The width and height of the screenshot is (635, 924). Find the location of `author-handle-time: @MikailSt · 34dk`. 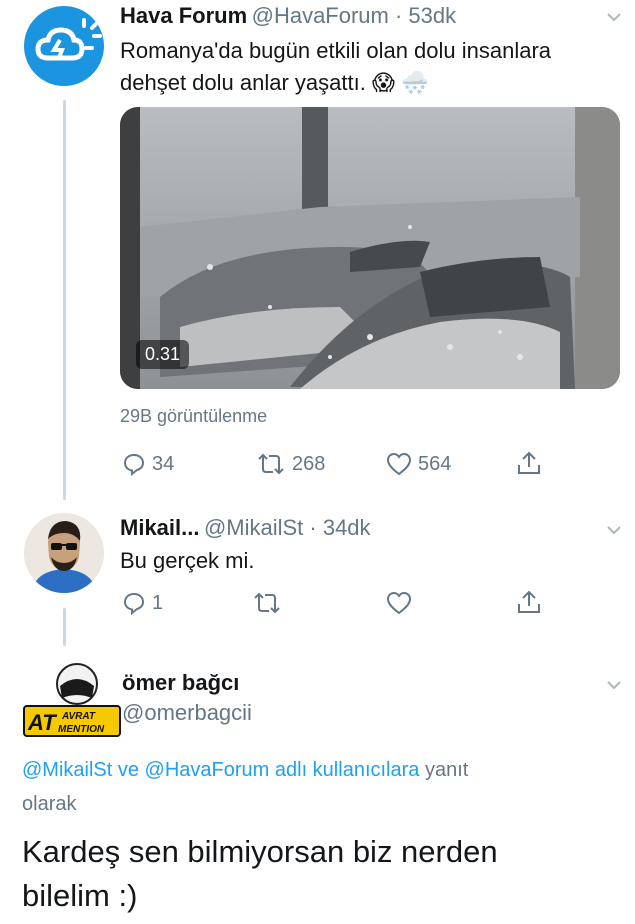

author-handle-time: @MikailSt · 34dk is located at coordinates (287, 527).